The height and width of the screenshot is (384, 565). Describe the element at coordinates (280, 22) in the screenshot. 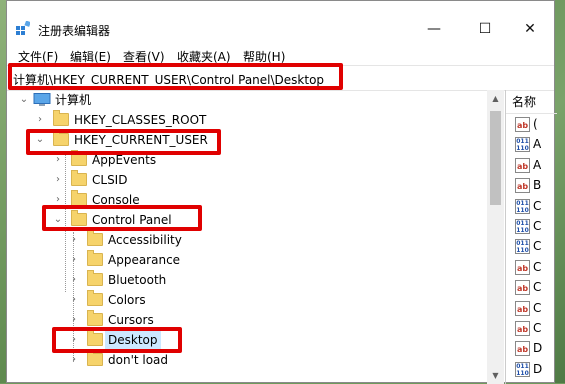

I see `title-bar: 注册表编辑器 — ☐ ✕` at that location.